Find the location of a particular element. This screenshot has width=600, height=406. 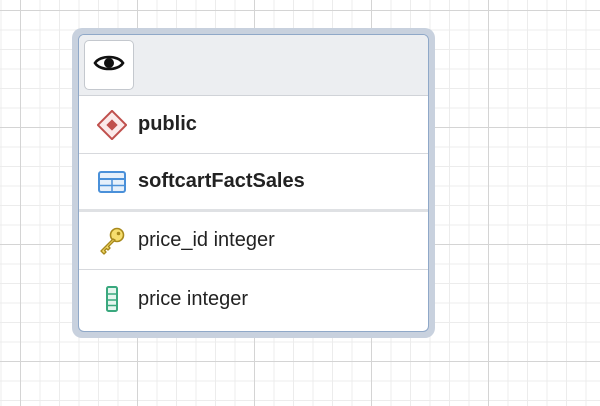

primary-key-icon is located at coordinates (112, 241).